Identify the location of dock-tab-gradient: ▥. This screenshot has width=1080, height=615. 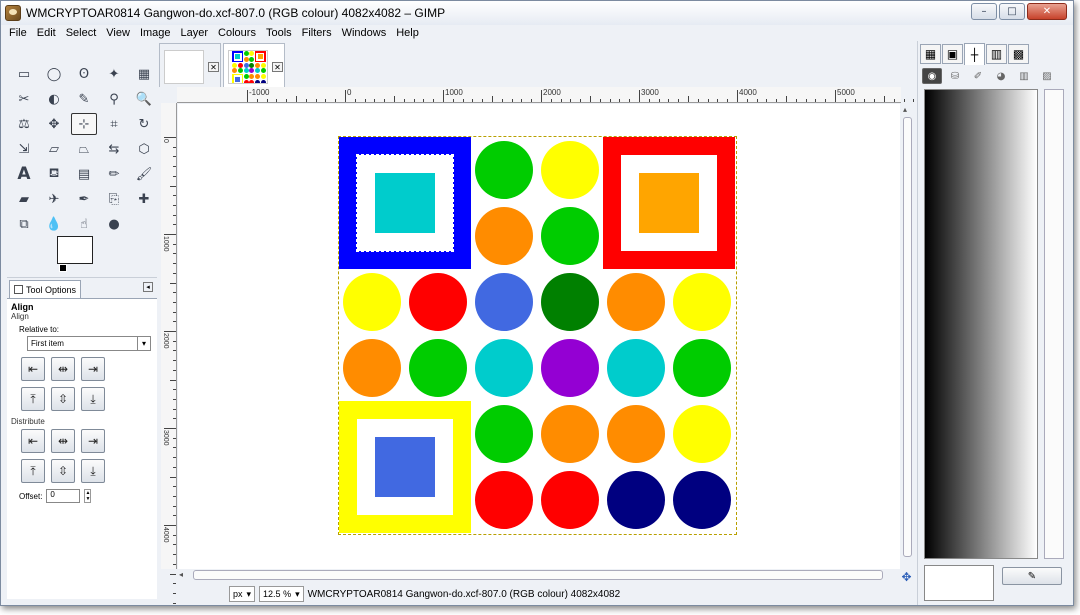
(996, 54).